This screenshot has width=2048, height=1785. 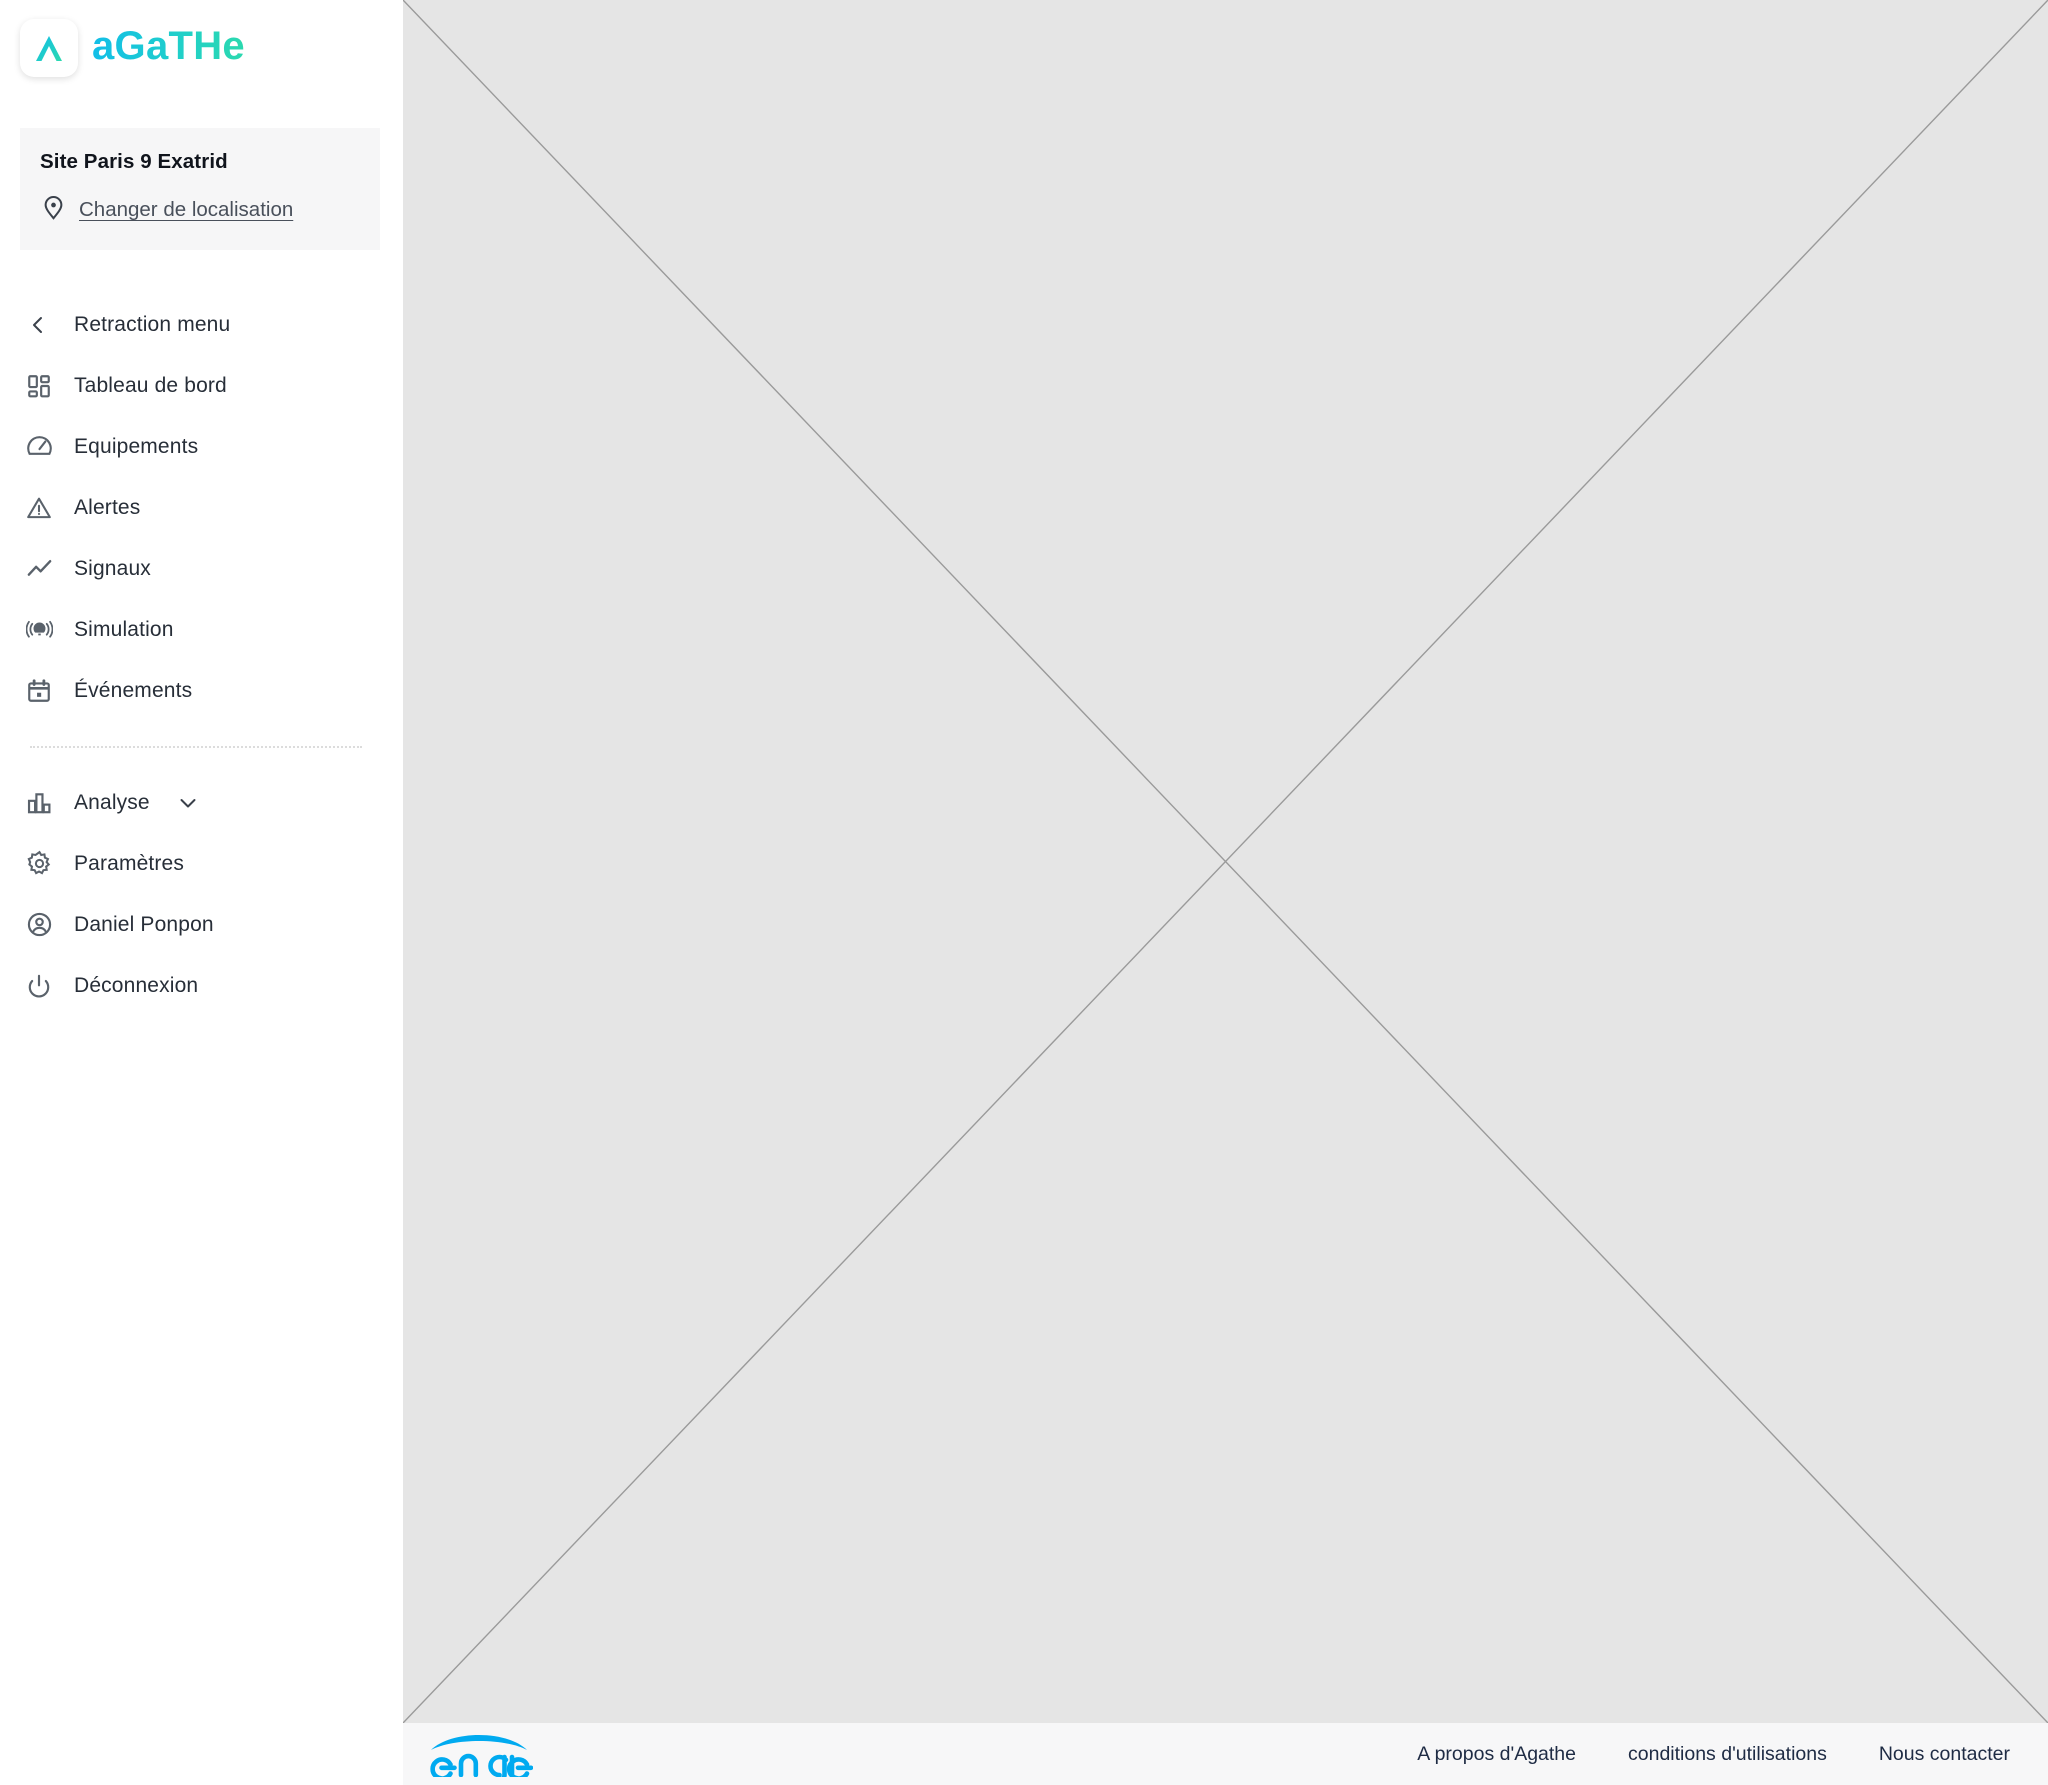 I want to click on lambda-icon, so click(x=49, y=48).